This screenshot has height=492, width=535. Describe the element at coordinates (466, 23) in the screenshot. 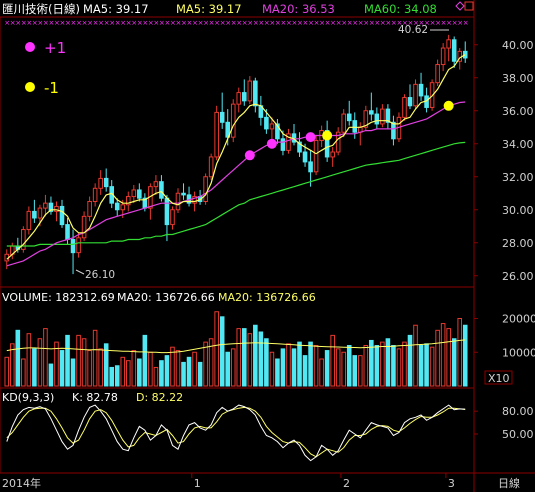

I see `top-marker: ×` at that location.